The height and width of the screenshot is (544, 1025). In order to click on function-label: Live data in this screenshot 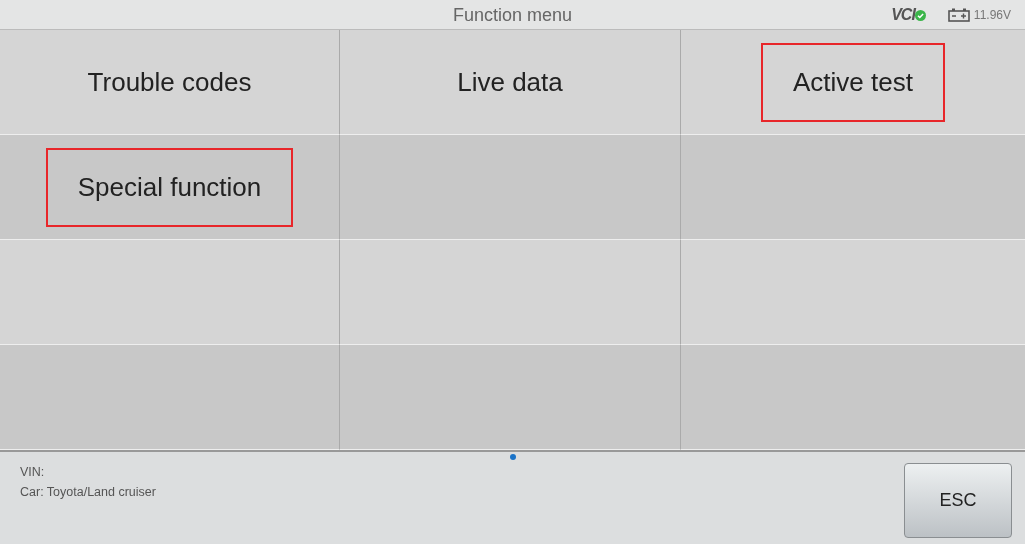, I will do `click(510, 82)`.